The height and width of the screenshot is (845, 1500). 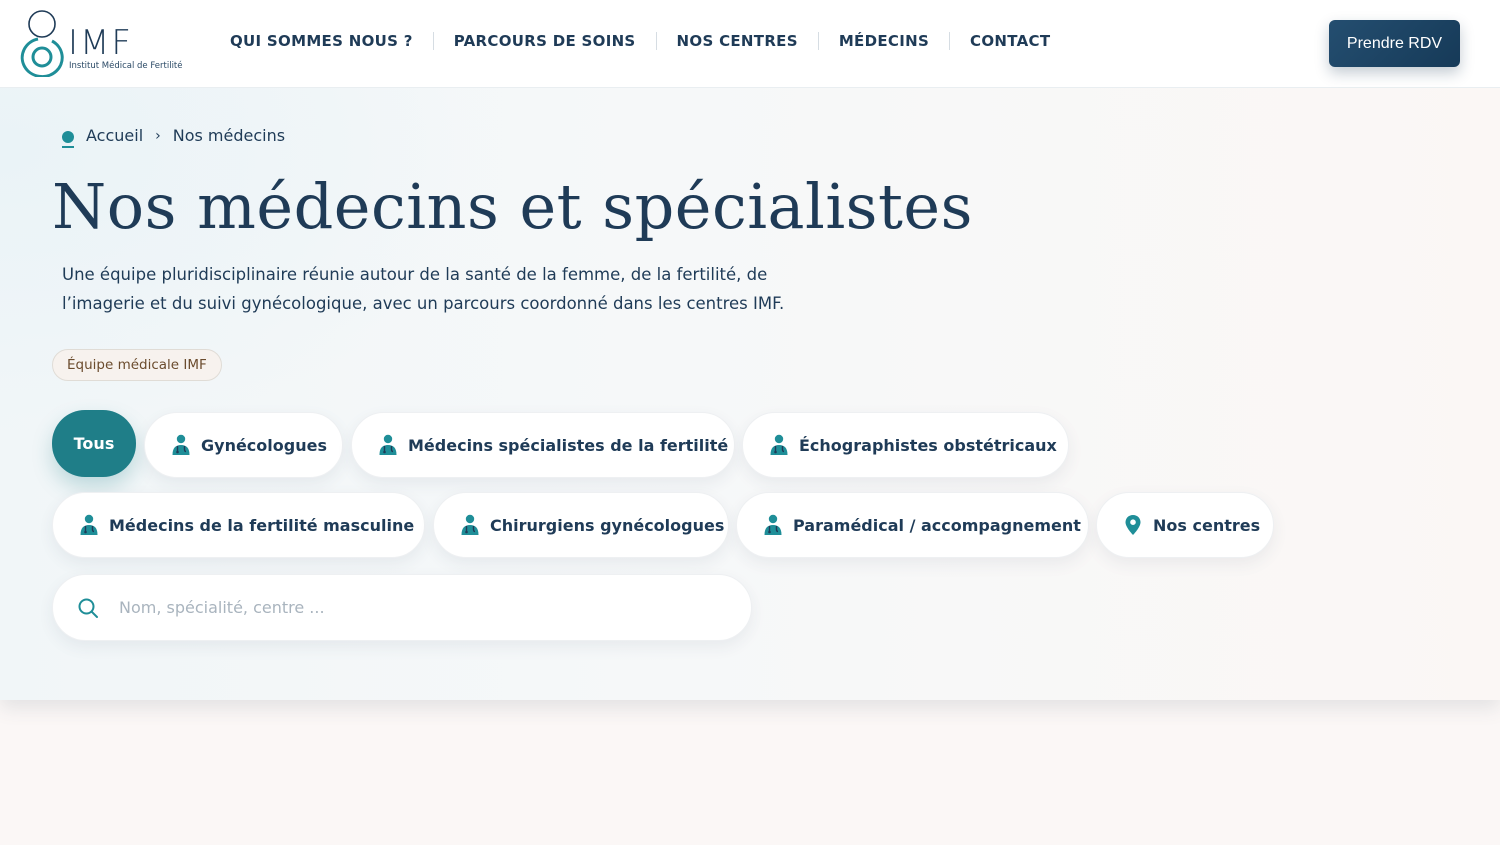 What do you see at coordinates (1207, 525) in the screenshot?
I see `filter-chip-label: Nos centres` at bounding box center [1207, 525].